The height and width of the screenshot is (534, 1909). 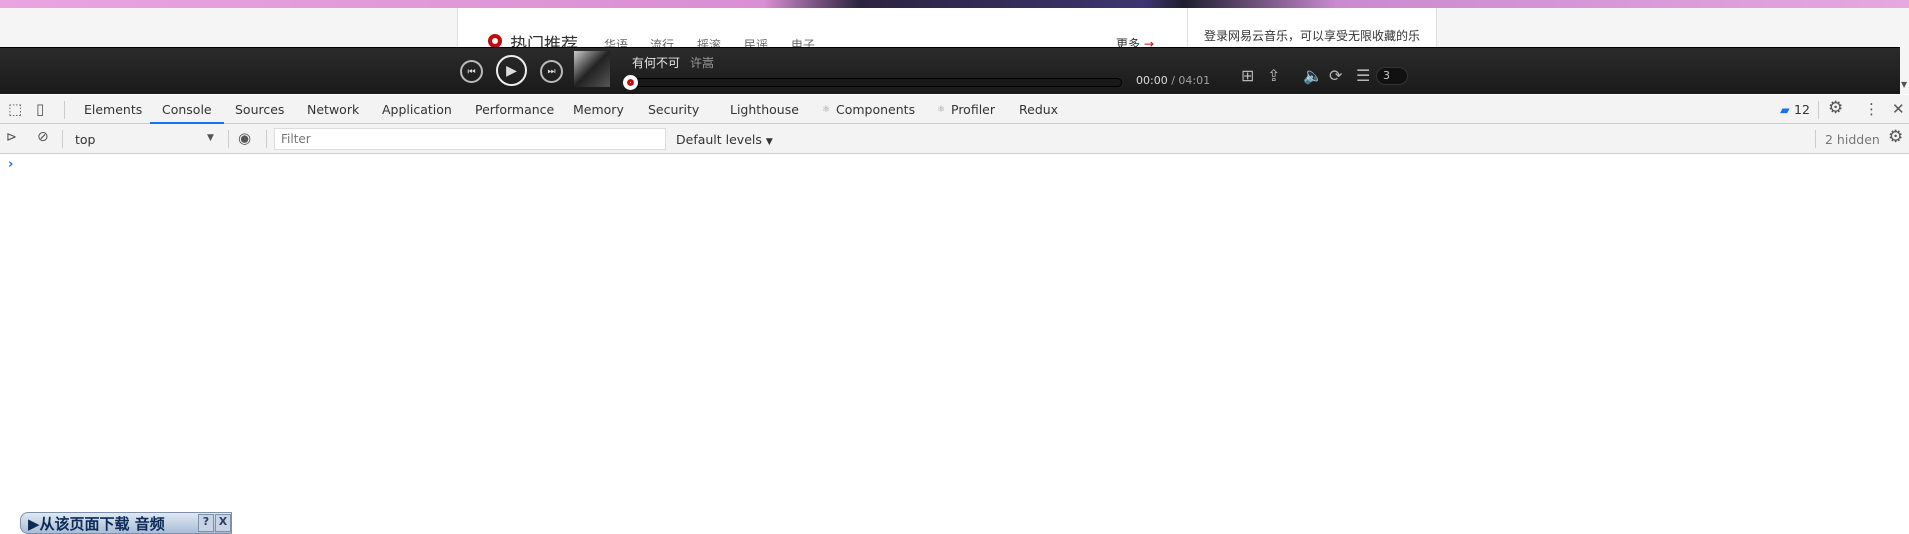 I want to click on settings-gear-icon: ⚙, so click(x=1835, y=108).